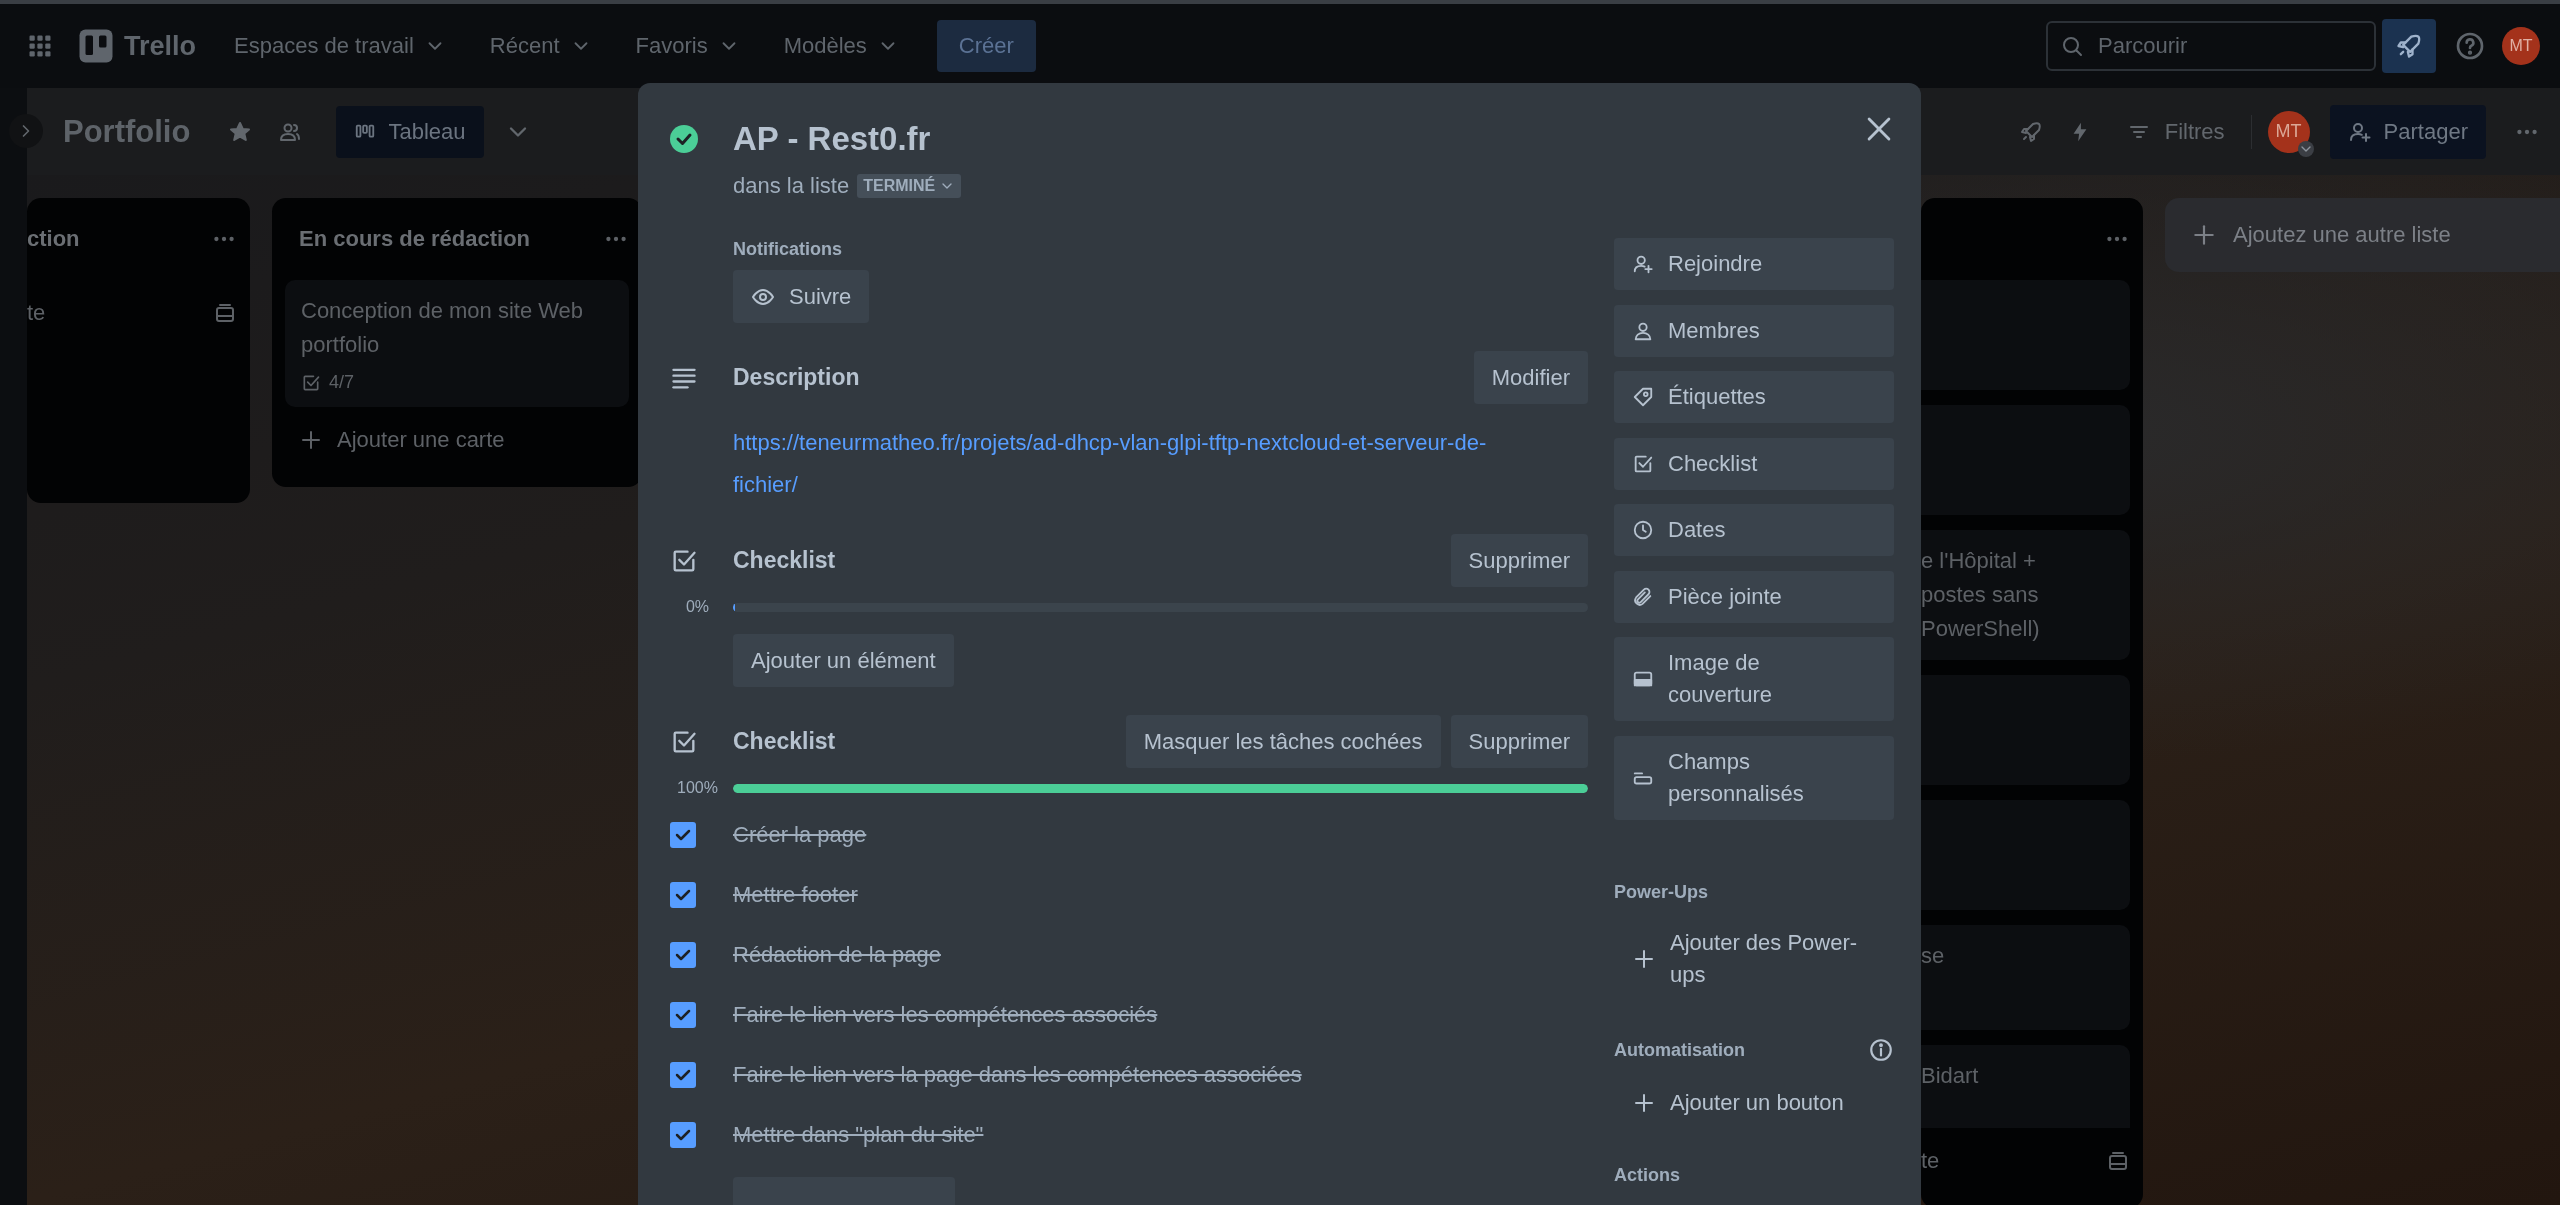 This screenshot has height=1205, width=2560. Describe the element at coordinates (1017, 1075) in the screenshot. I see `checklist-item: Faire le lien vers la page dans les compétences associées` at that location.